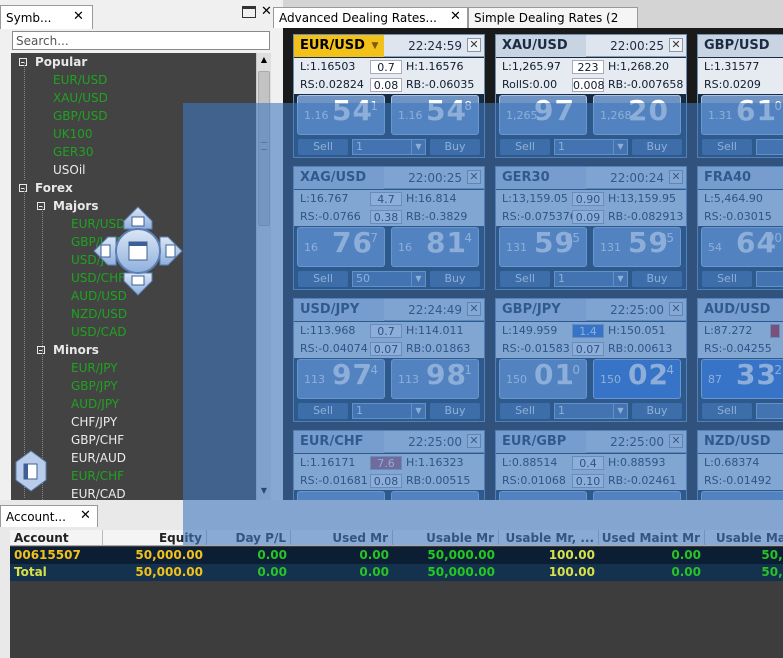 The image size is (783, 658). I want to click on tile-symbol: GBP/USD, so click(740, 46).